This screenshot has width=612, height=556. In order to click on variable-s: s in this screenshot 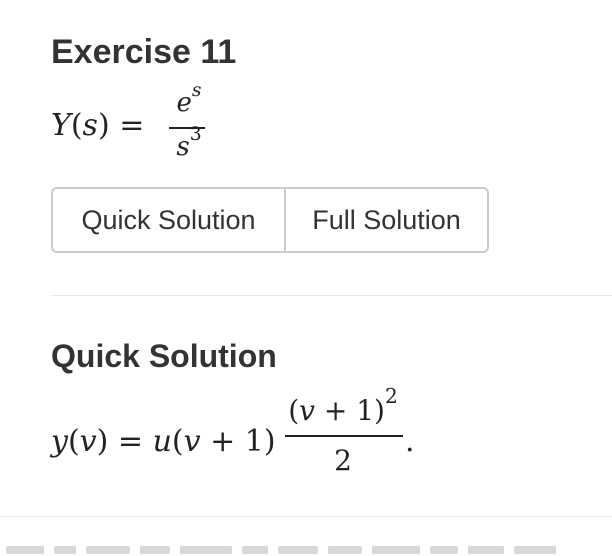, I will do `click(90, 125)`.